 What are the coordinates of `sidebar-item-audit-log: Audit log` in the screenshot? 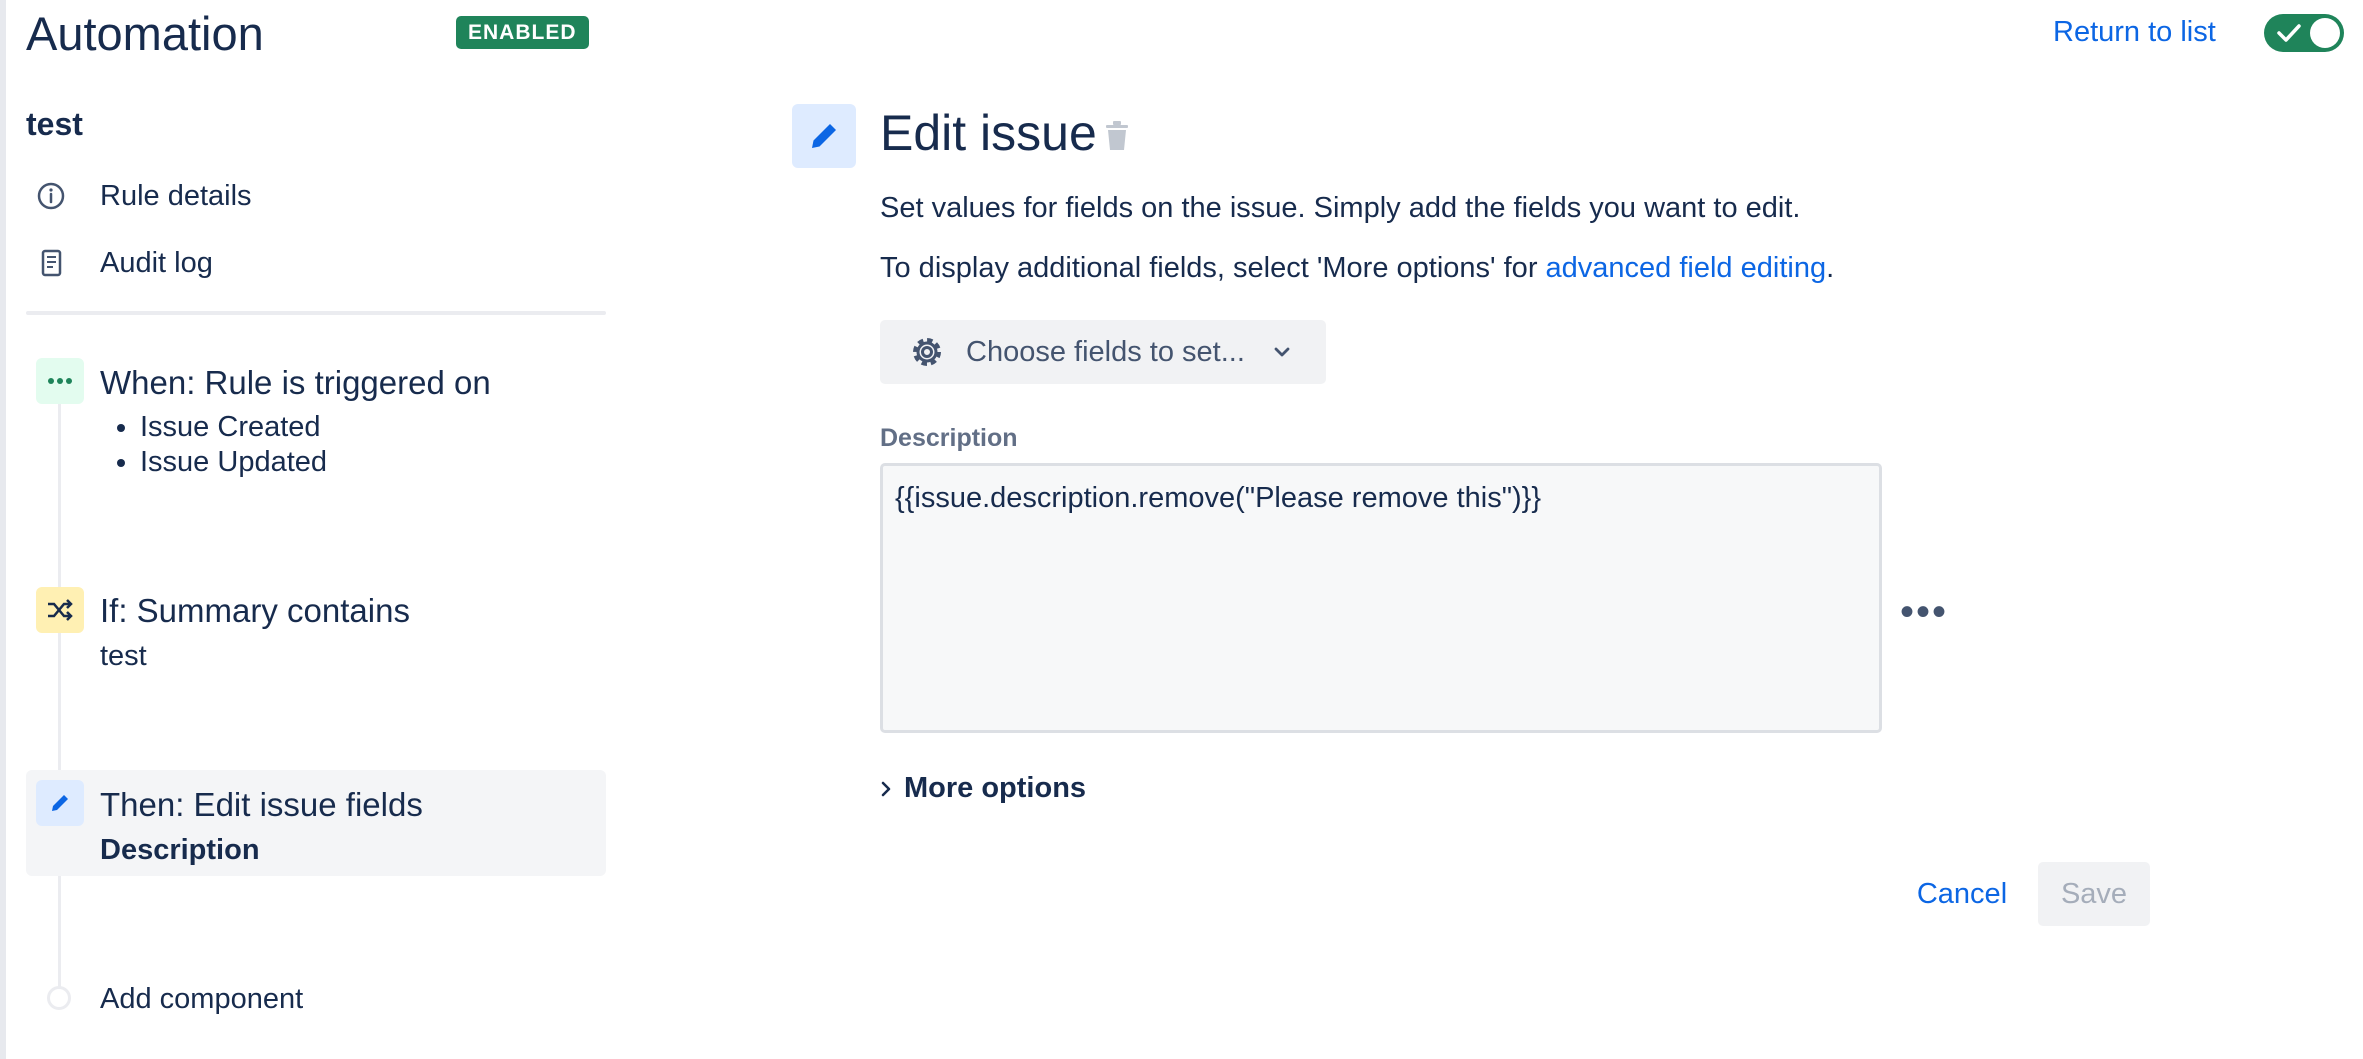 It's located at (124, 263).